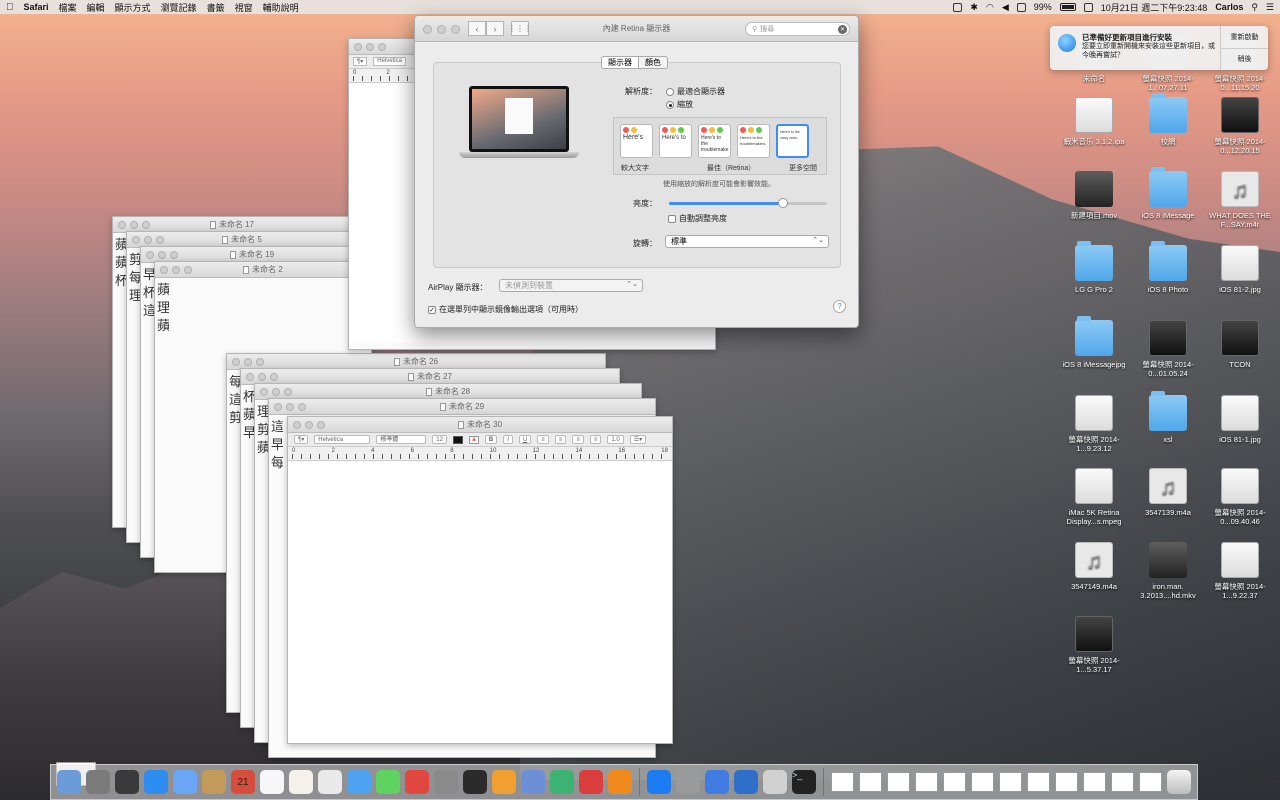  I want to click on wifi-icon: ◠, so click(990, 7).